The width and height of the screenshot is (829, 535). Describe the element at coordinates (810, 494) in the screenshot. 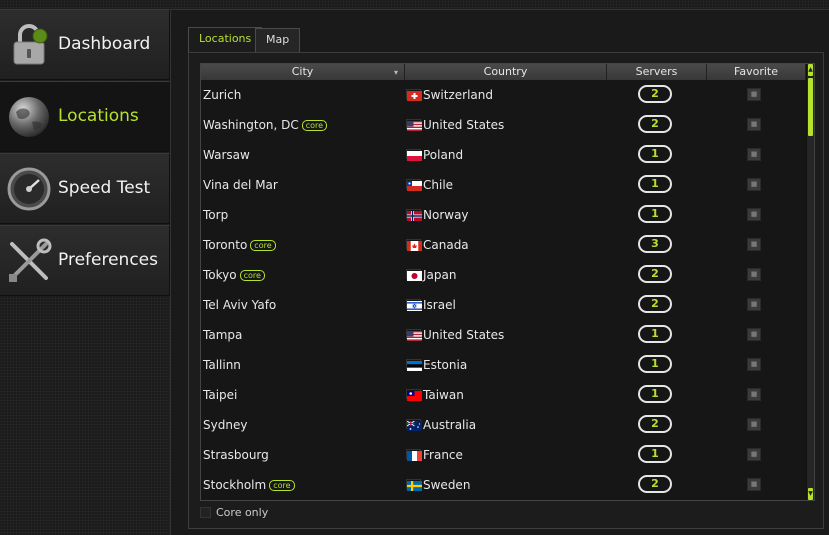

I see `scroll-down-icon: ▼` at that location.